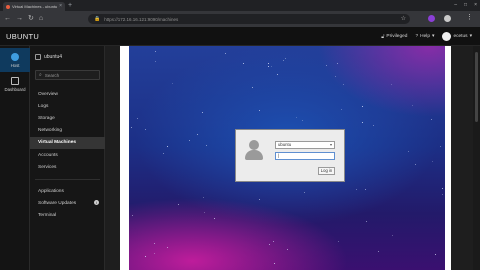  Describe the element at coordinates (57, 203) in the screenshot. I see `sidebar-item-label: Software Updates` at that location.